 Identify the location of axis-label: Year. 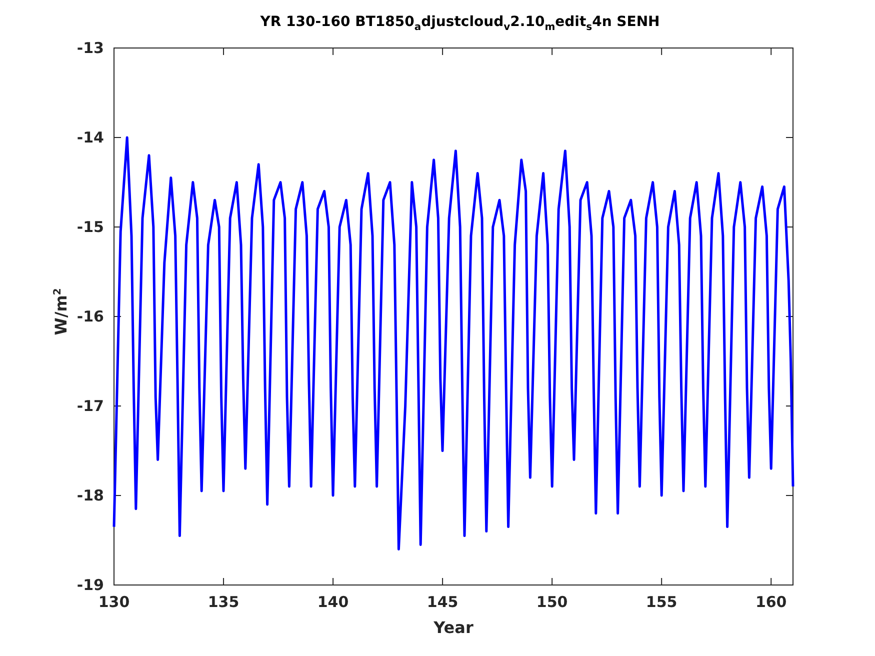
(454, 627).